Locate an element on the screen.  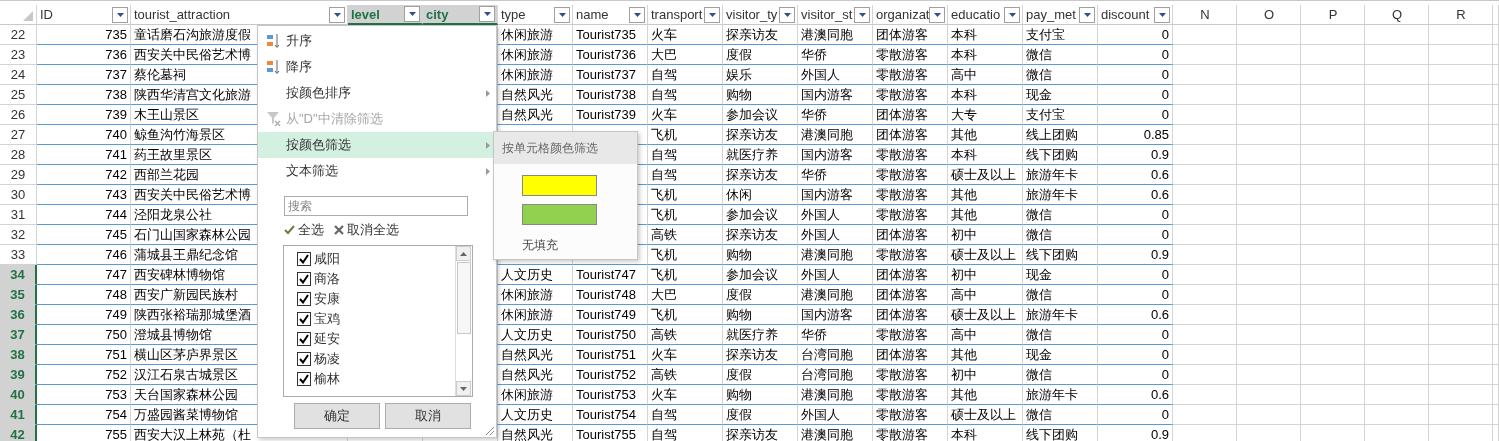
table-cell: 746 is located at coordinates (84, 255).